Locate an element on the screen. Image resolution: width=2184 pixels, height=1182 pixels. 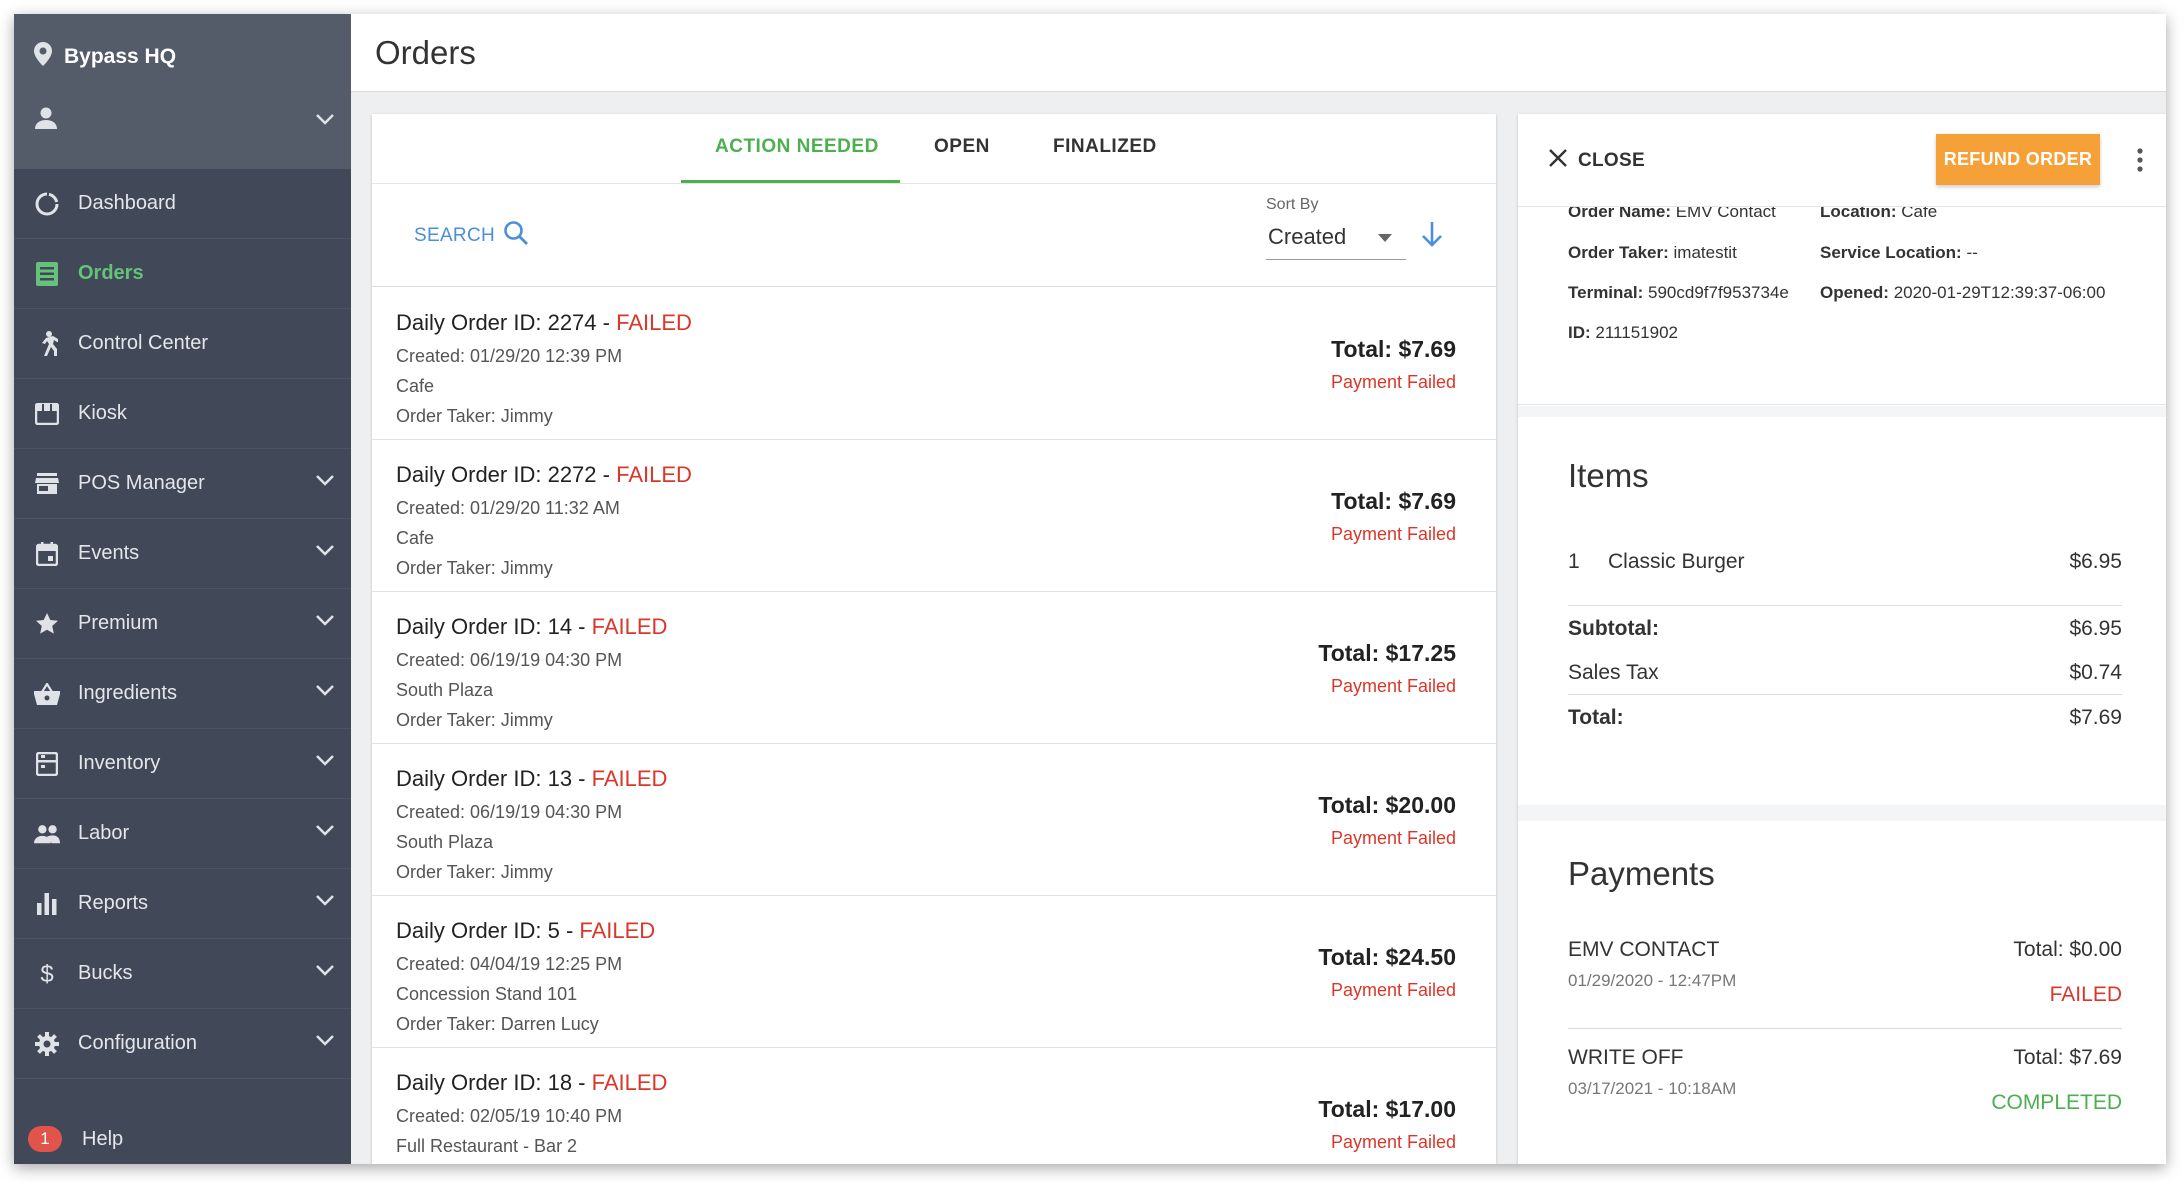
sort-by-label: Sort By is located at coordinates (1292, 204).